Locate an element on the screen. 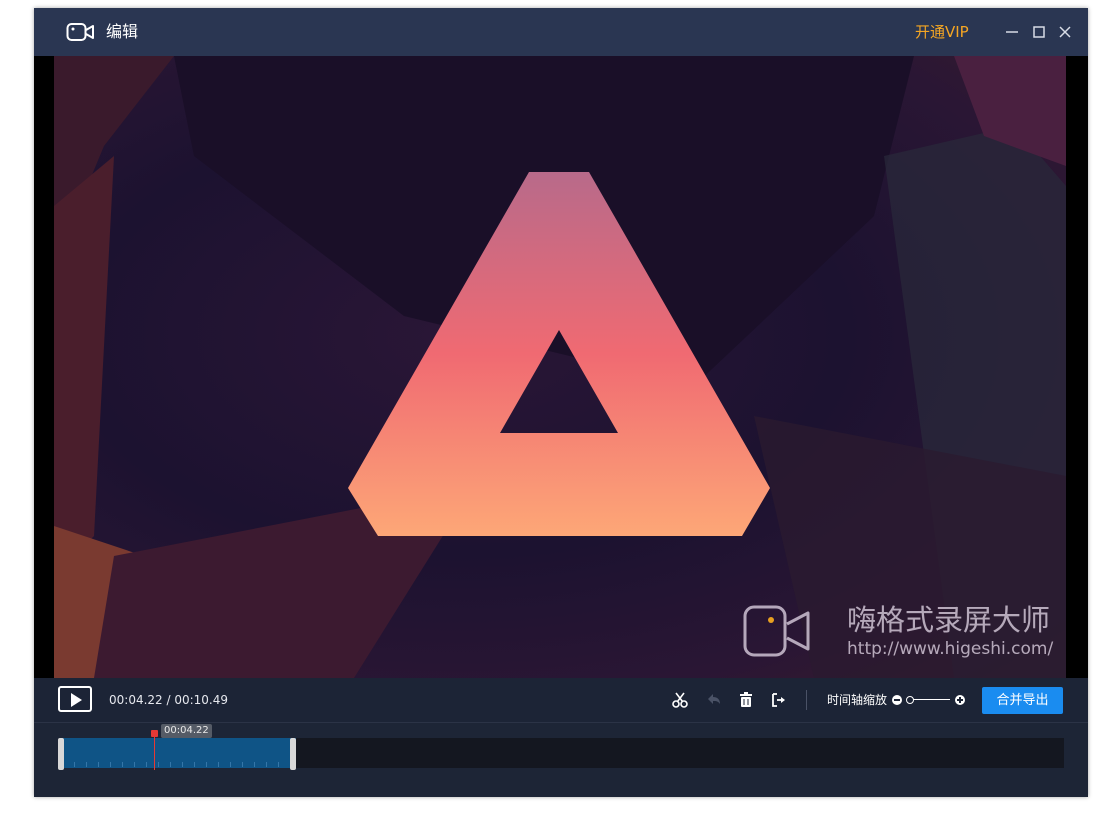 This screenshot has width=1120, height=814. clip-start-handle is located at coordinates (61, 754).